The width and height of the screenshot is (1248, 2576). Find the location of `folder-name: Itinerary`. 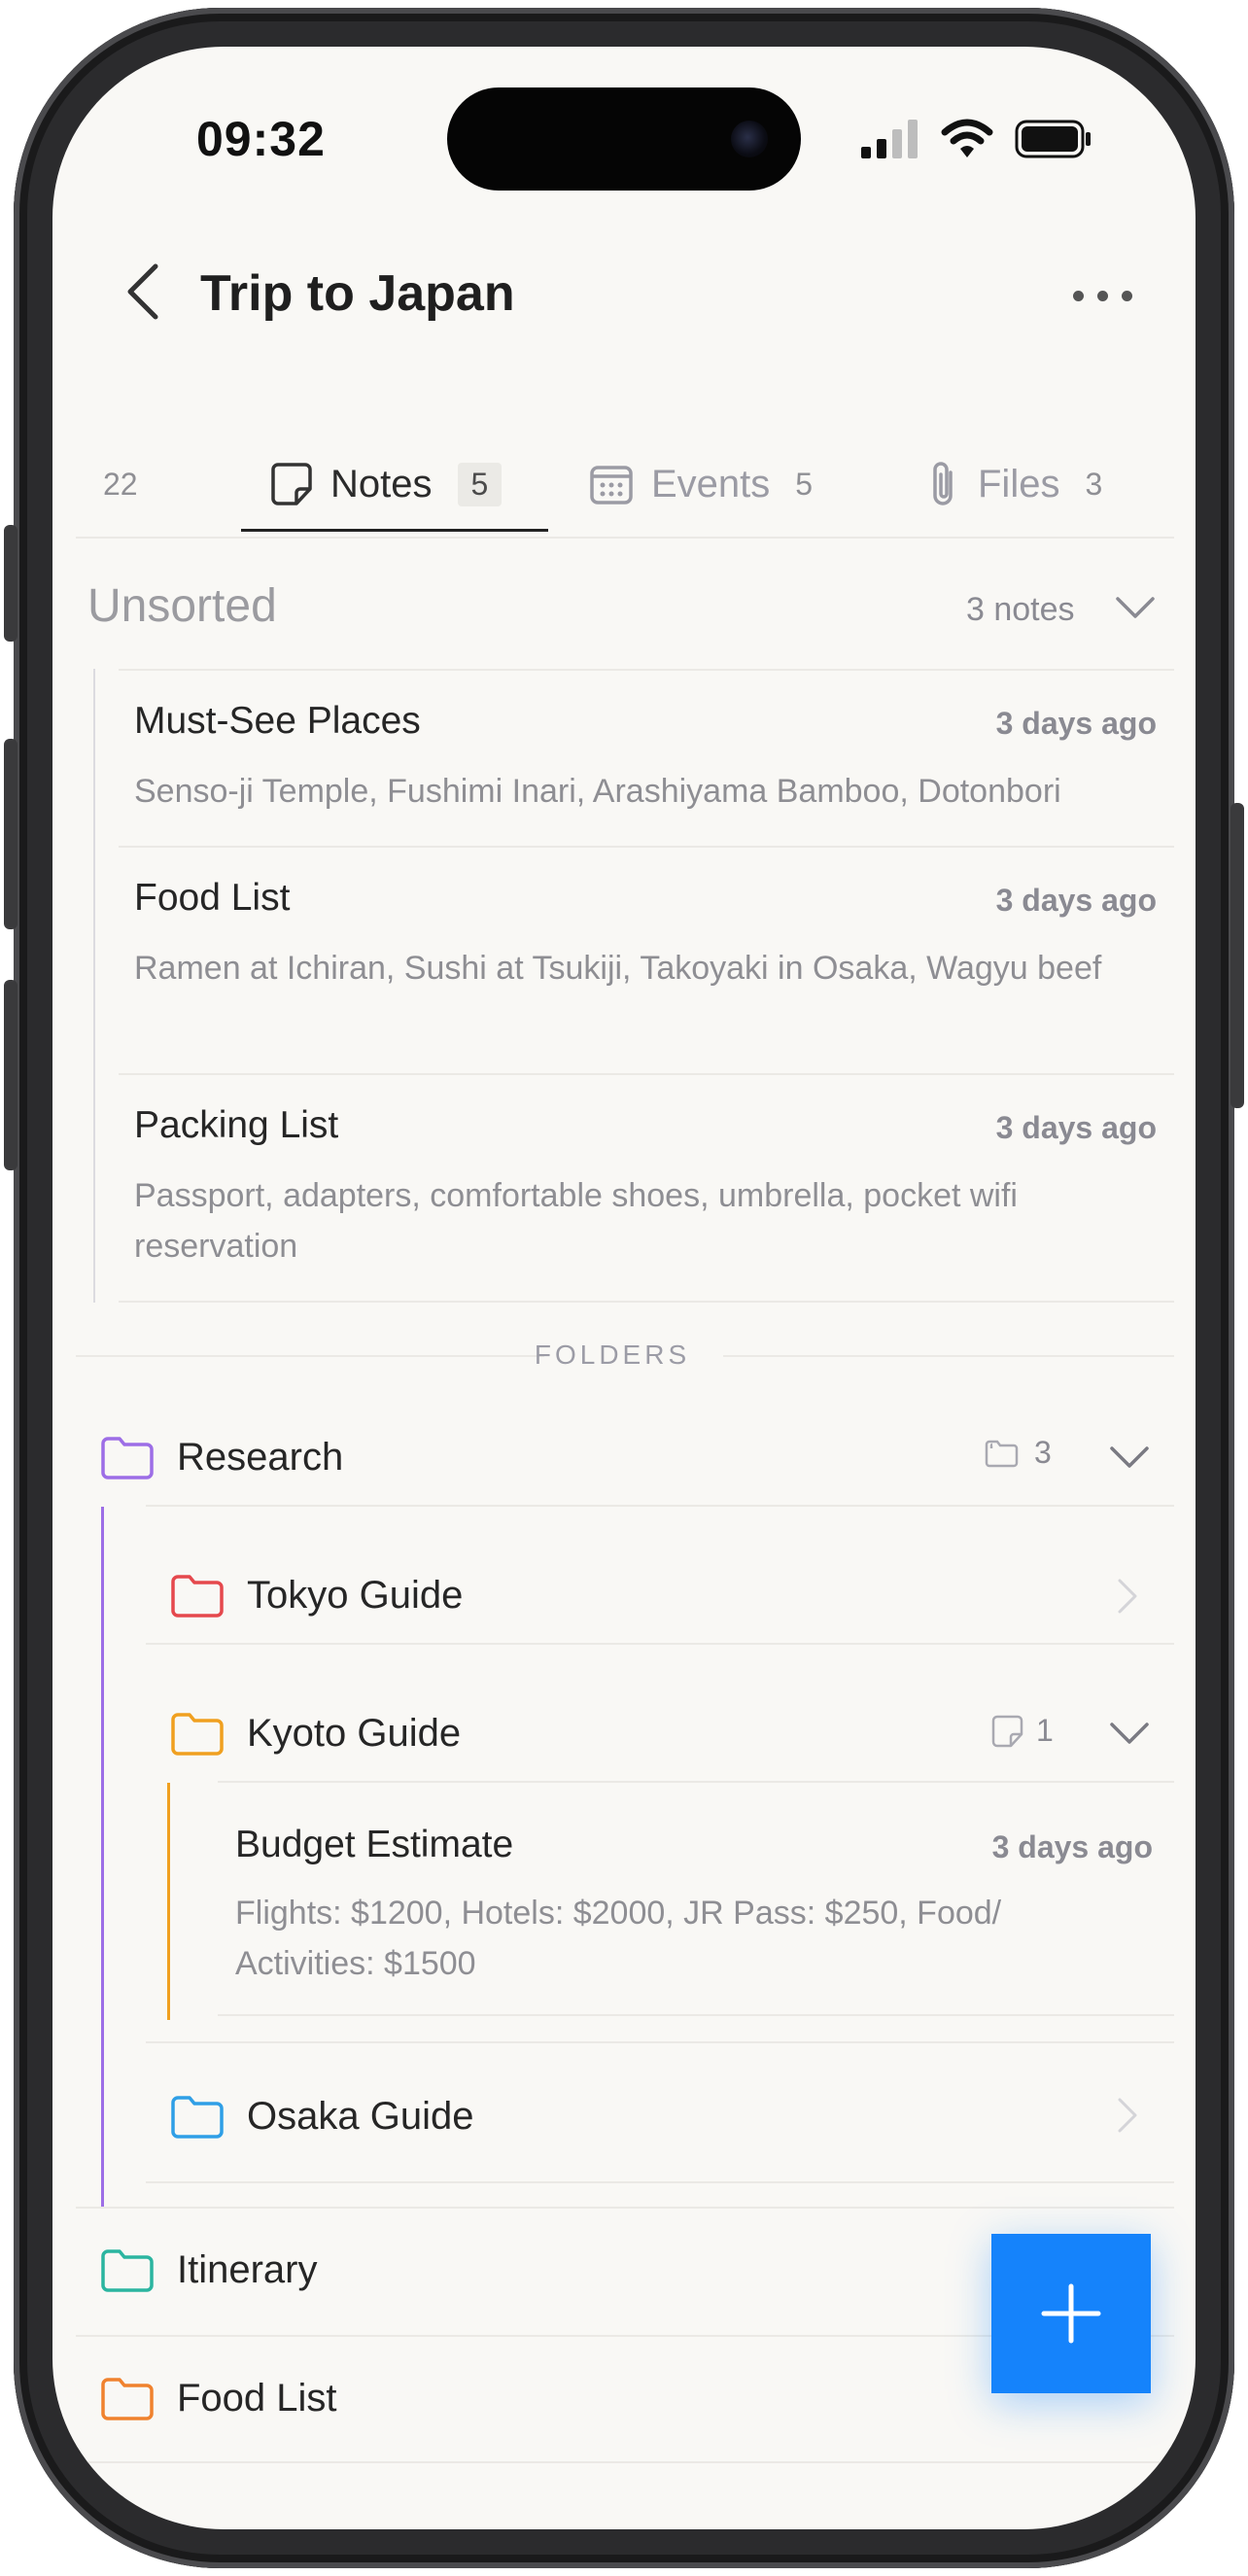

folder-name: Itinerary is located at coordinates (247, 2269).